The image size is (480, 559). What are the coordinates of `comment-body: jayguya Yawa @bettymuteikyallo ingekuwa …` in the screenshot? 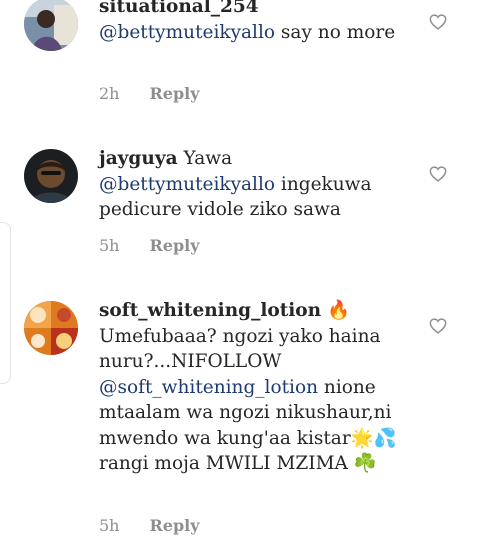 It's located at (249, 184).